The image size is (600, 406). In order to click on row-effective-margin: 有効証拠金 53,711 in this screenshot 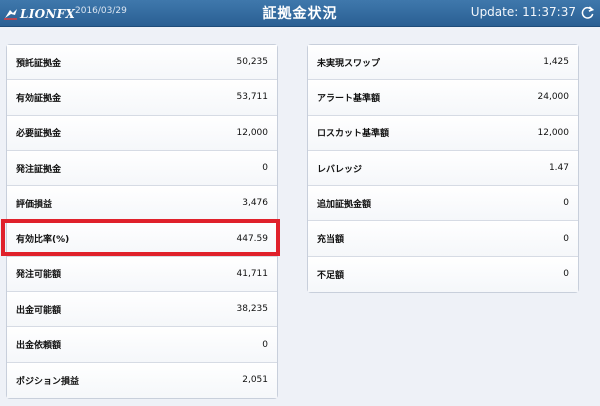, I will do `click(142, 98)`.